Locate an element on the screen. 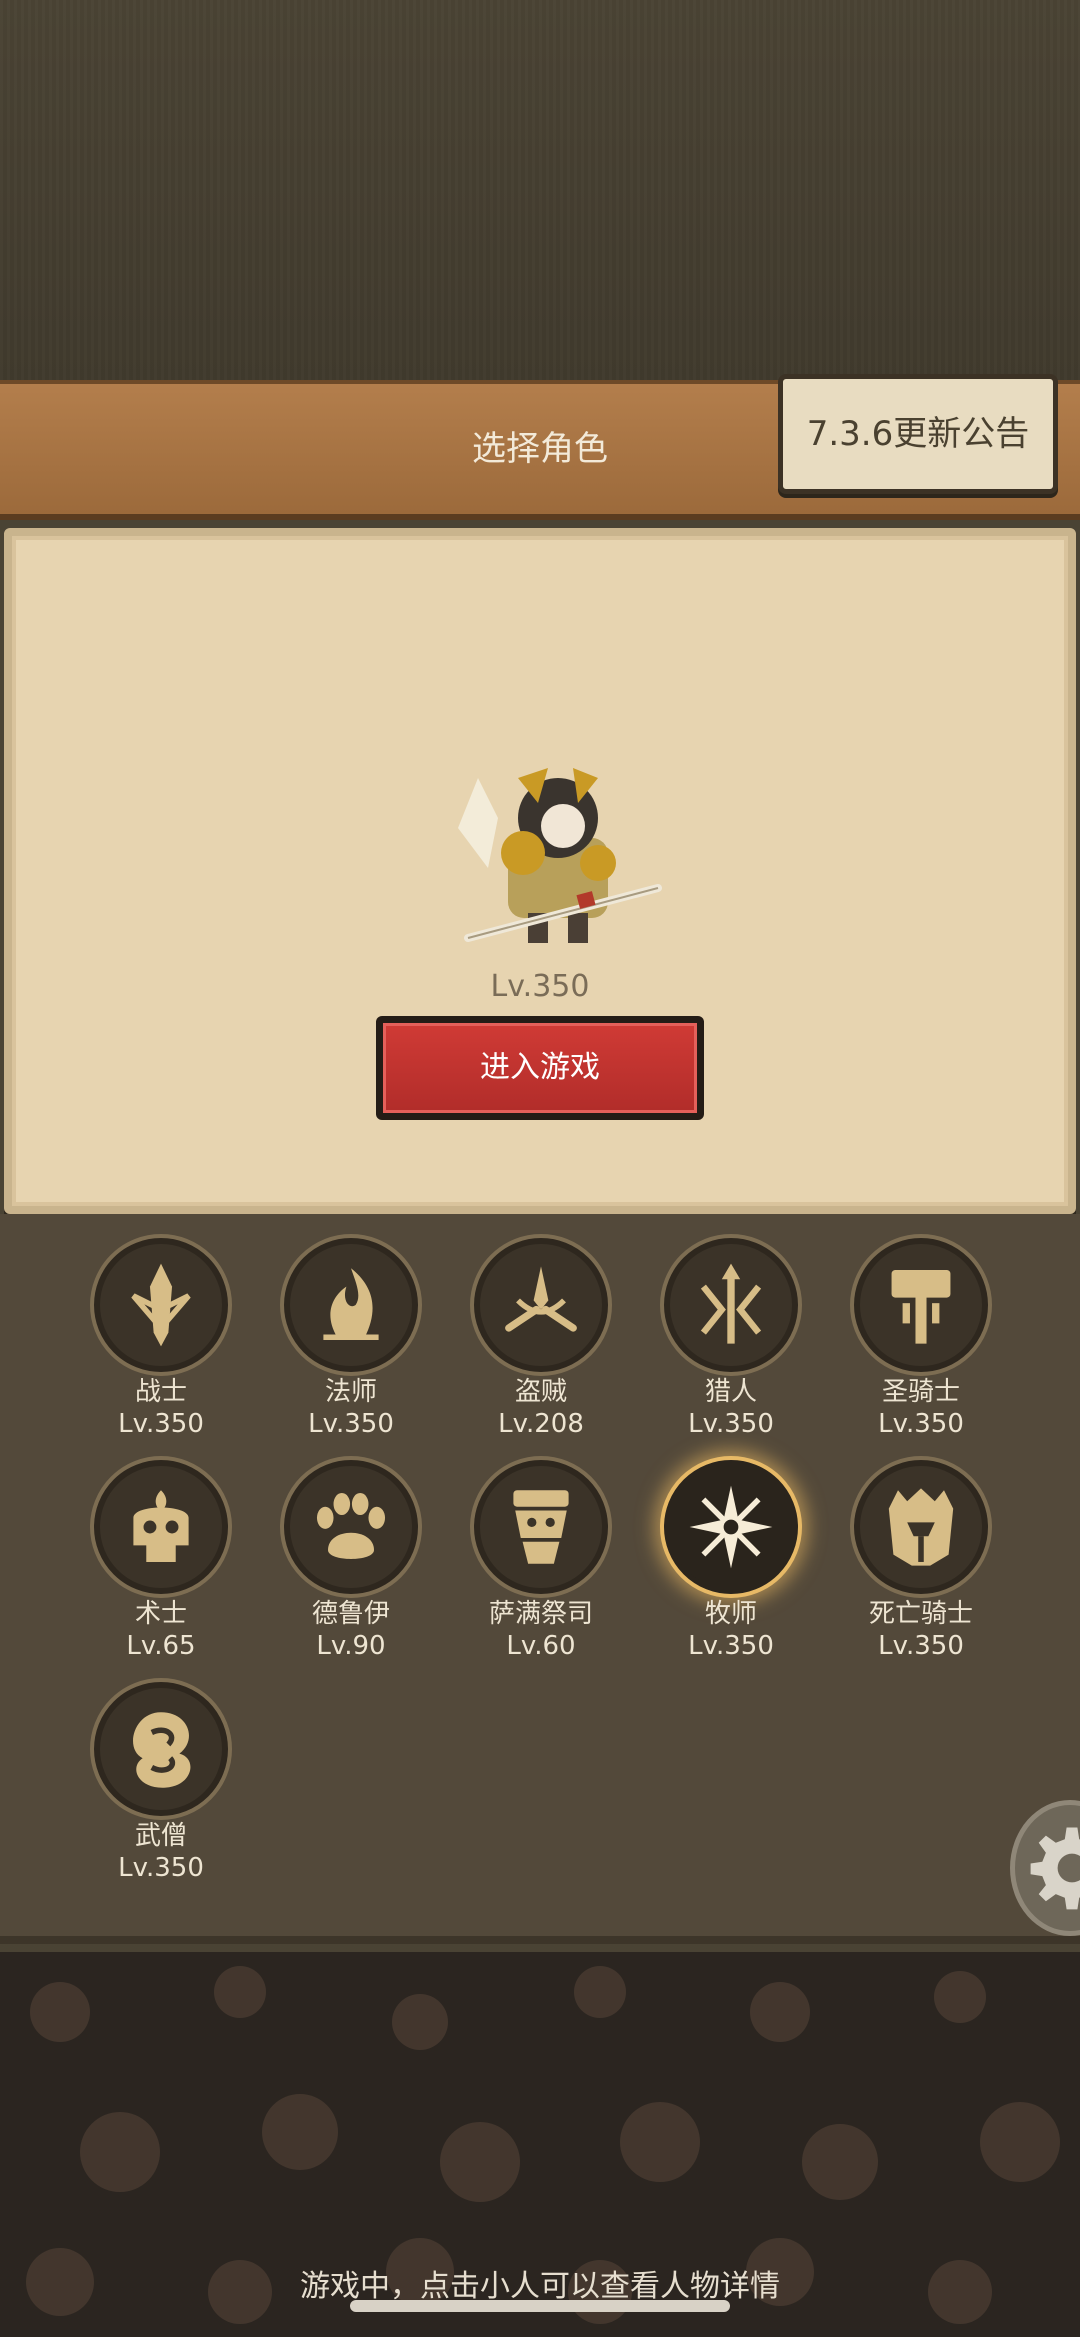  class-item-priest: 牧师 Lv.350 is located at coordinates (731, 1561).